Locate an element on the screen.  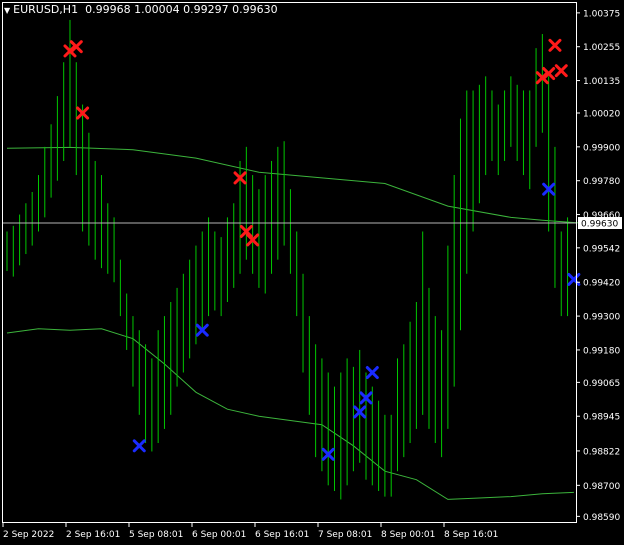
open-price: 0.99968 is located at coordinates (108, 9).